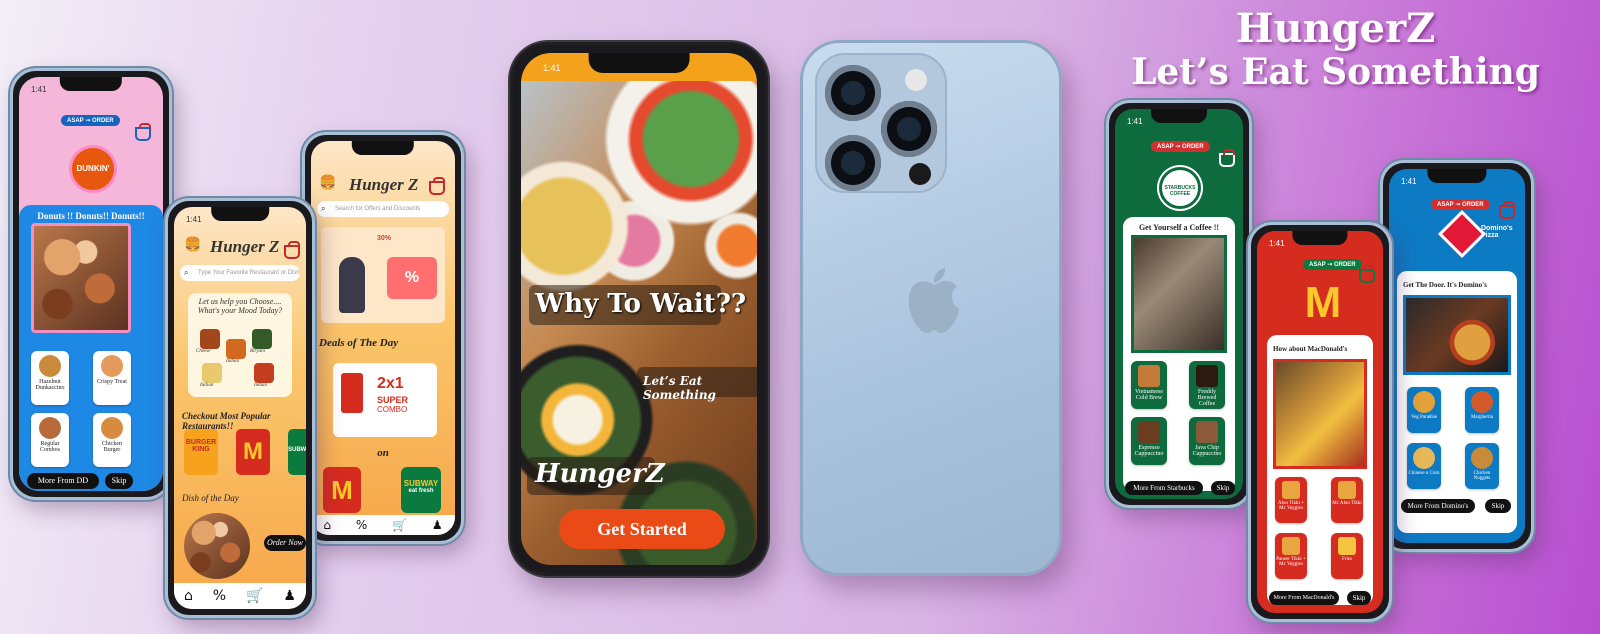 The width and height of the screenshot is (1600, 634). What do you see at coordinates (342, 490) in the screenshot?
I see `brand-mcdonalds: M` at bounding box center [342, 490].